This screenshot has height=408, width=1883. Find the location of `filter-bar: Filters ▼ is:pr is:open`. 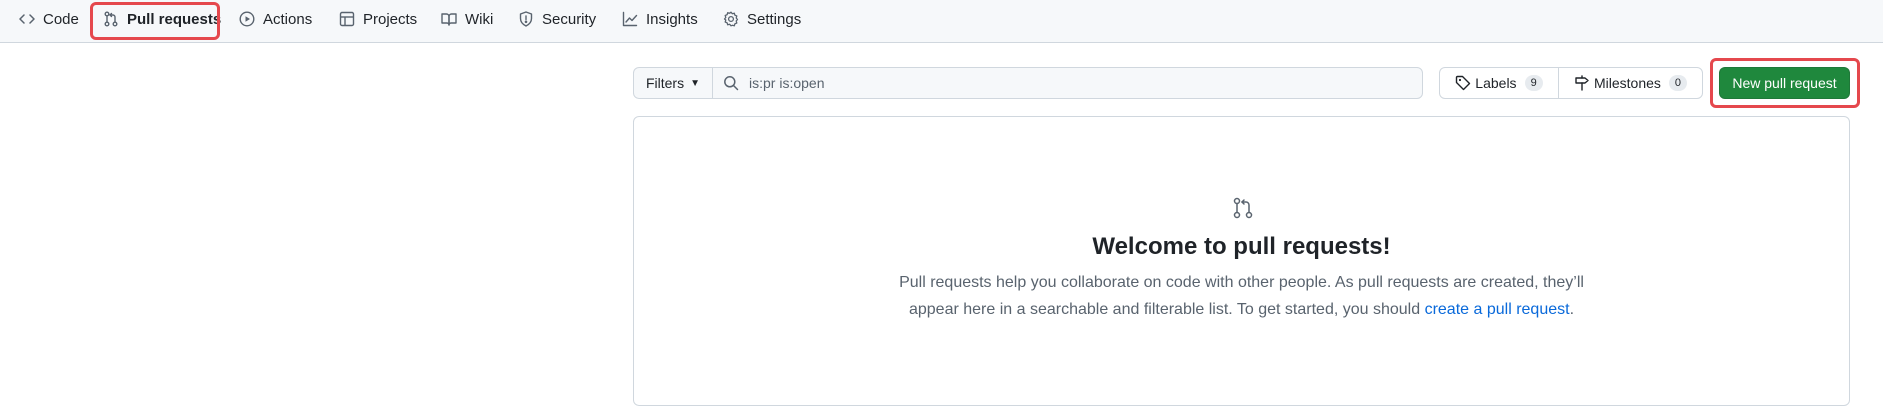

filter-bar: Filters ▼ is:pr is:open is located at coordinates (1028, 83).